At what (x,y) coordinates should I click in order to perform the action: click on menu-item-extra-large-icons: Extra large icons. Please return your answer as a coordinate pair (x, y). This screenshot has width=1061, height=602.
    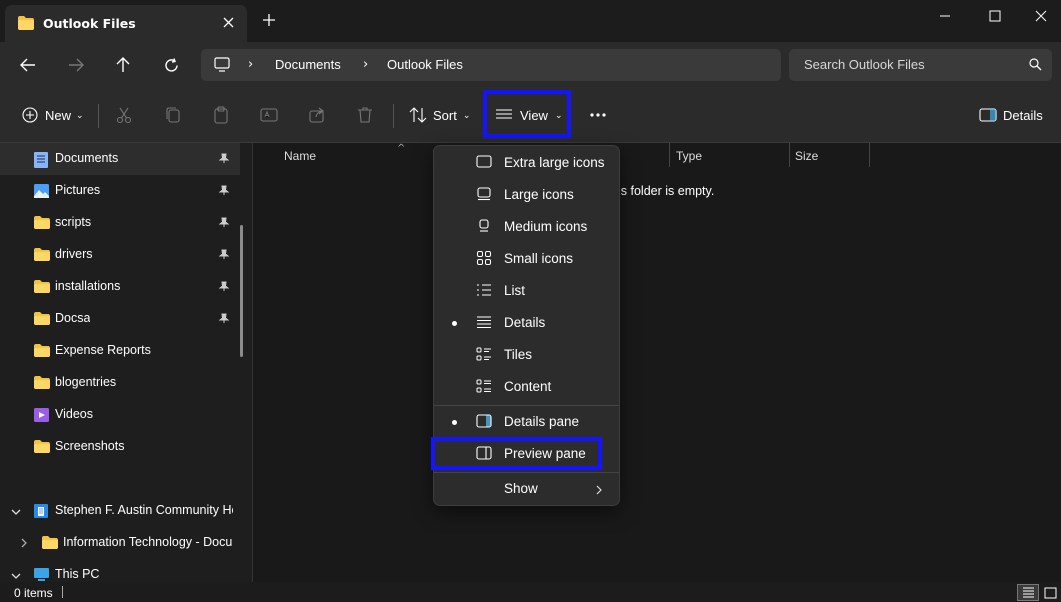
    Looking at the image, I should click on (526, 163).